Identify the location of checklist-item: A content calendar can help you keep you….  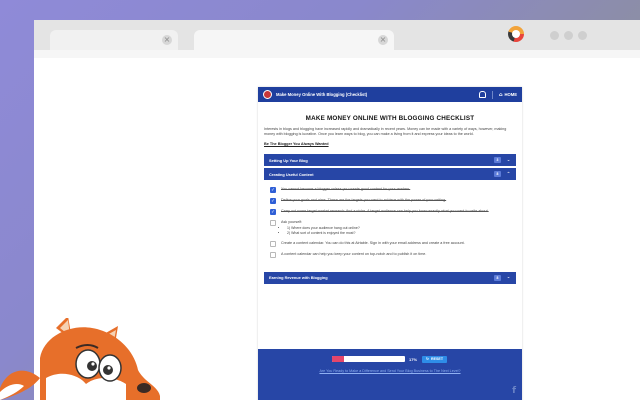
(390, 254).